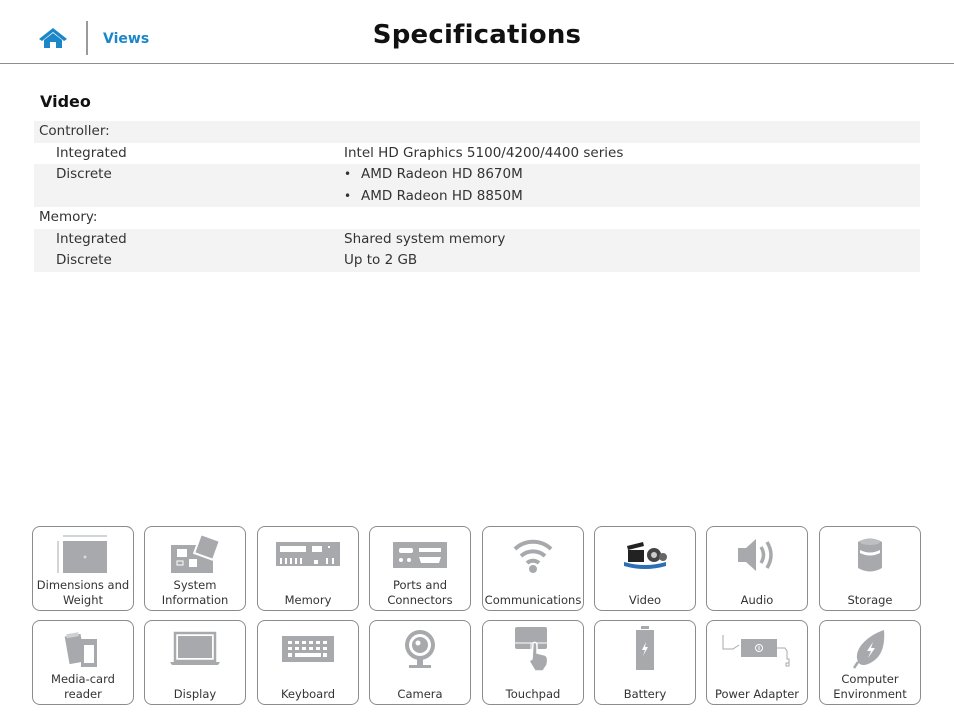 The image size is (954, 721). I want to click on tile-label: Communications, so click(533, 599).